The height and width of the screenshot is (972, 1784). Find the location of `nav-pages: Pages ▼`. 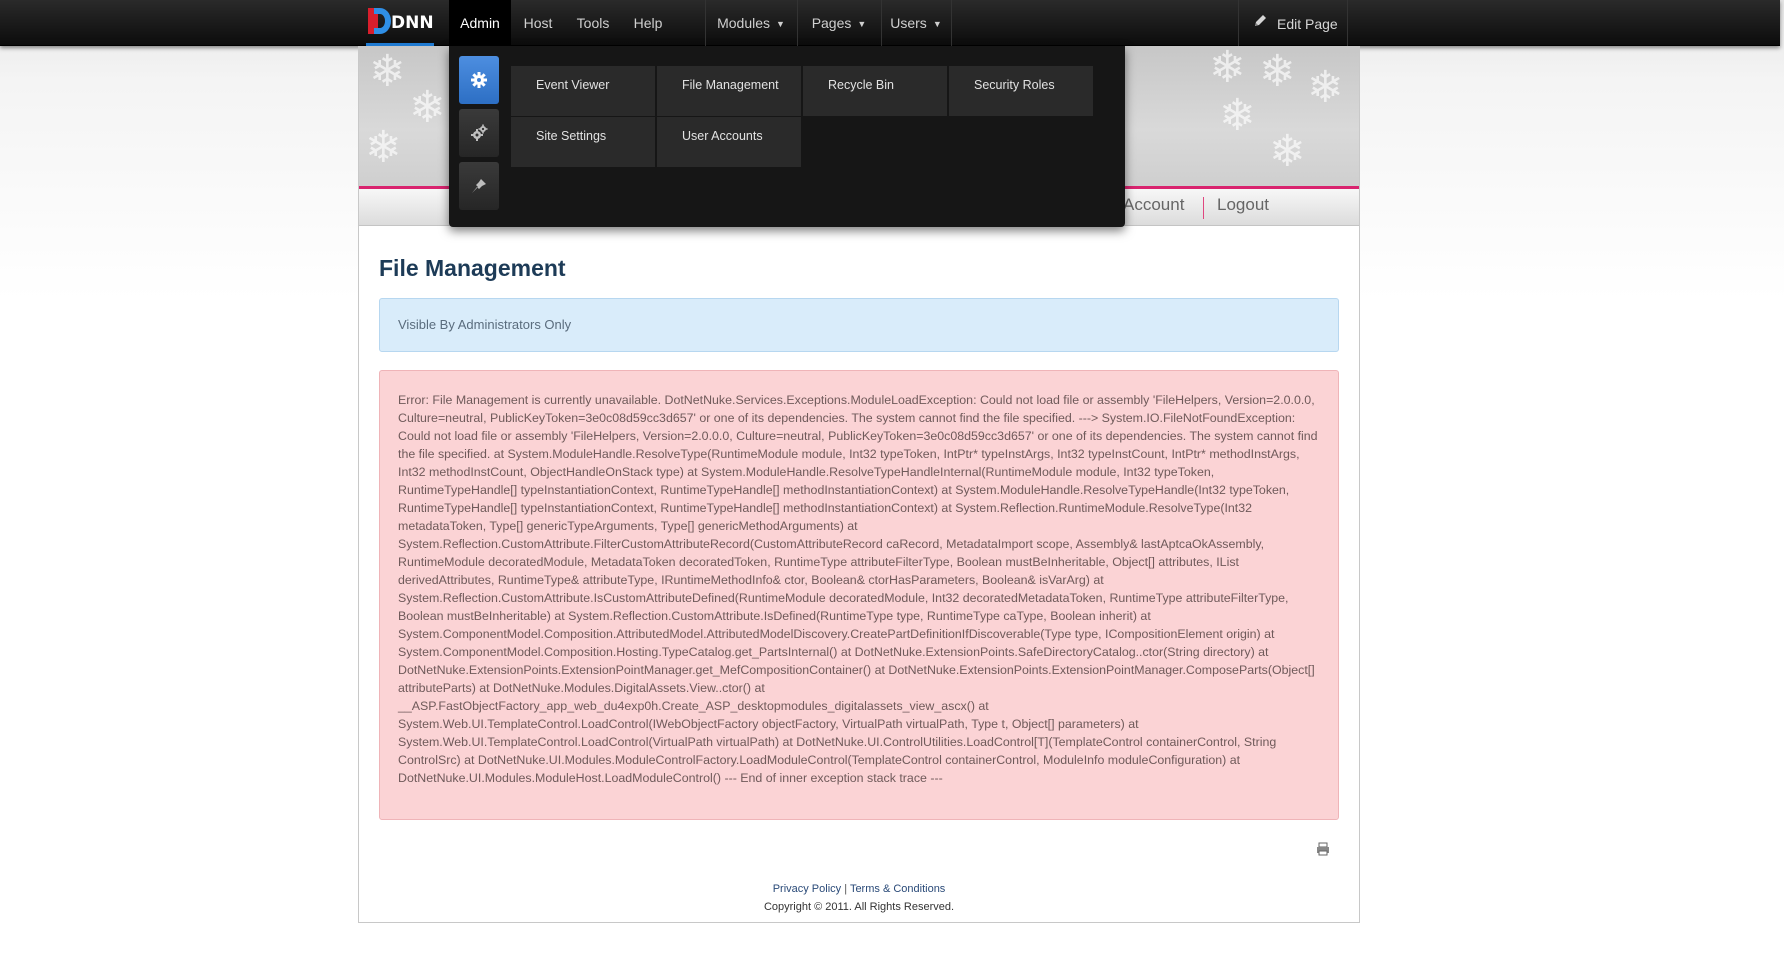

nav-pages: Pages ▼ is located at coordinates (839, 23).